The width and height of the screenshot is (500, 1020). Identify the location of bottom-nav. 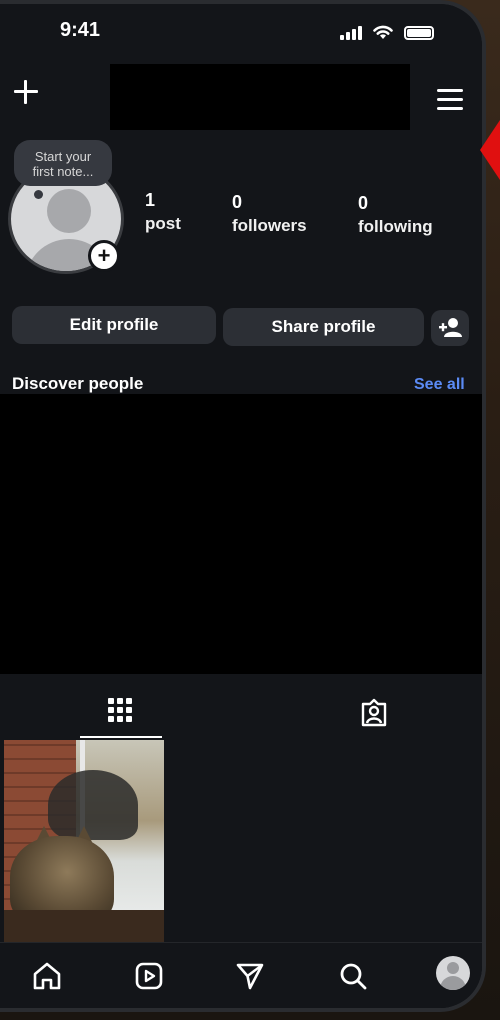
(241, 975).